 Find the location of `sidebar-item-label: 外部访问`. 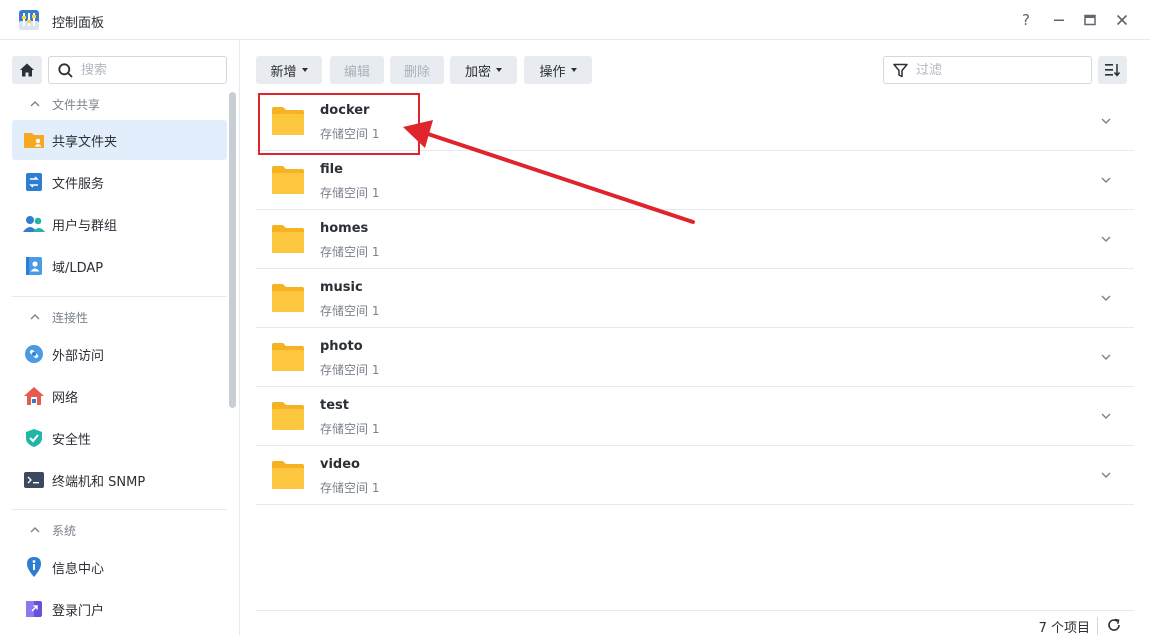

sidebar-item-label: 外部访问 is located at coordinates (78, 356).